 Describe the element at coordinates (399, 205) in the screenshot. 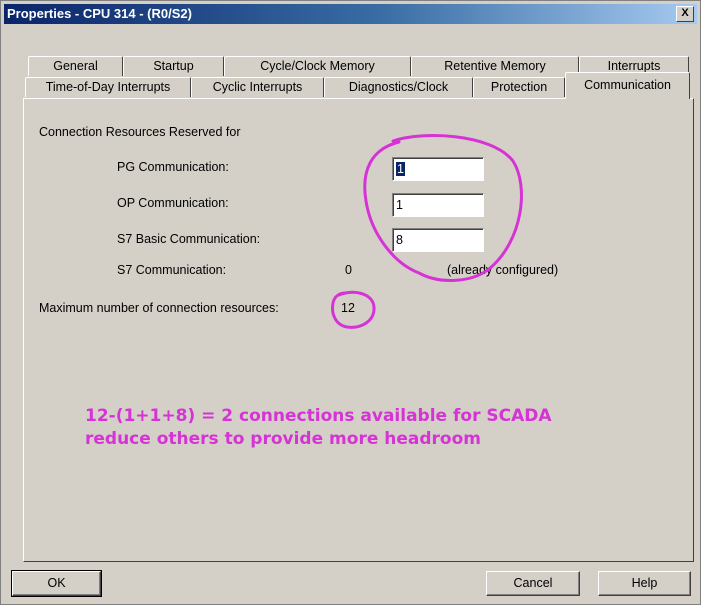

I see `op-communication-value: 1` at that location.